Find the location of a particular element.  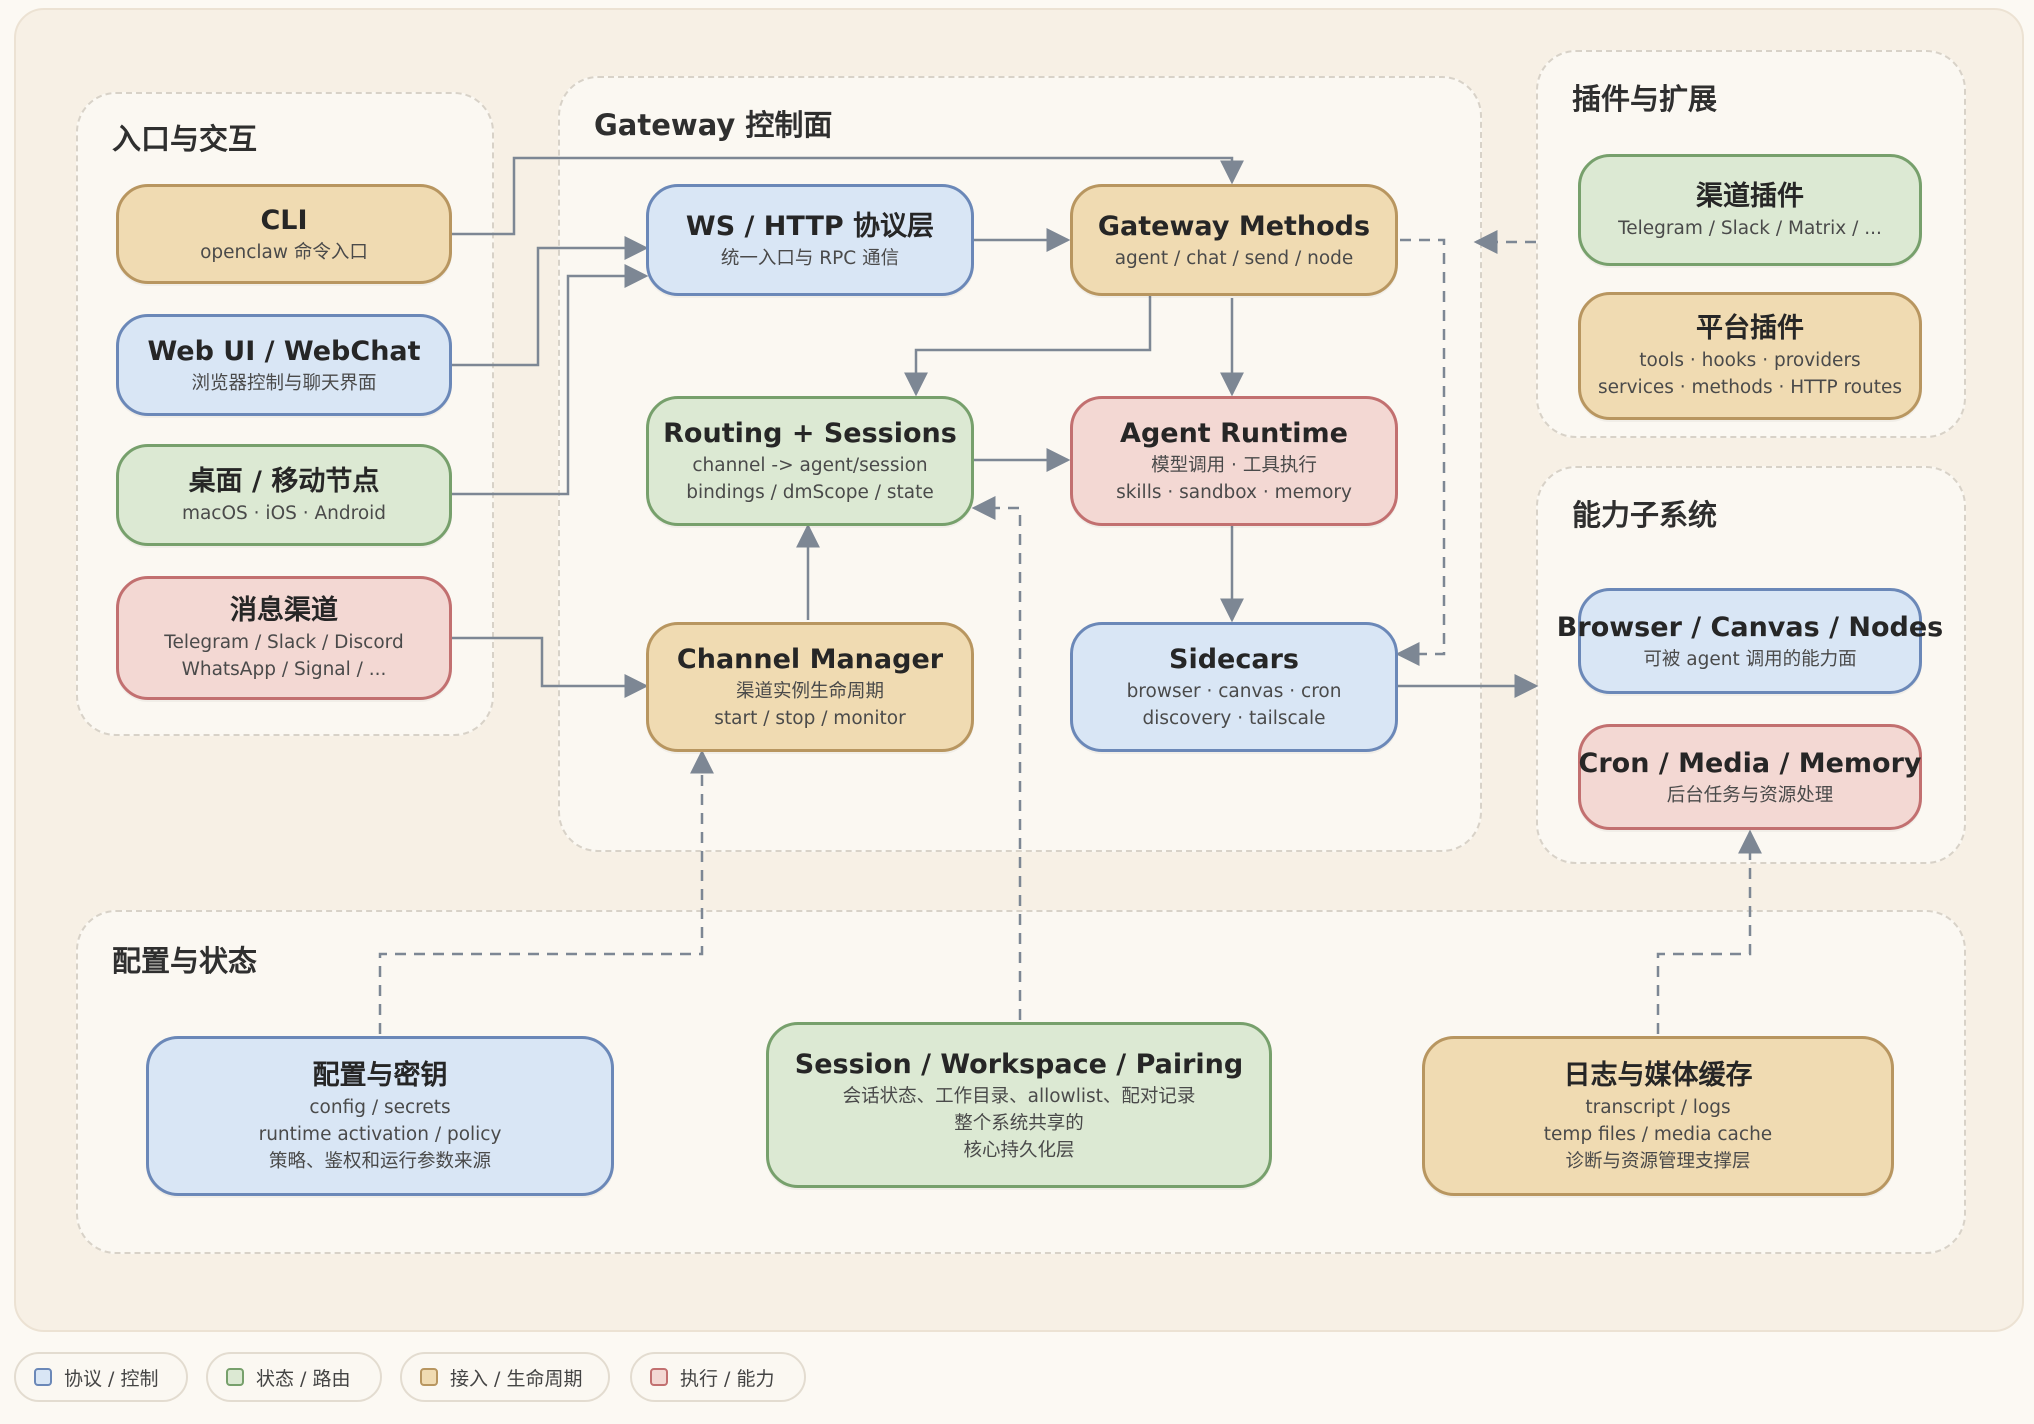

node-subtitle: agent / chat / send / node is located at coordinates (1234, 258).